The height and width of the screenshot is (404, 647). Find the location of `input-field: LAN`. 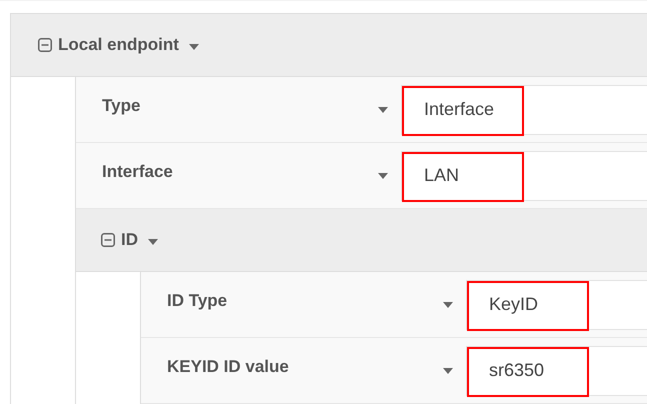

input-field: LAN is located at coordinates (524, 175).